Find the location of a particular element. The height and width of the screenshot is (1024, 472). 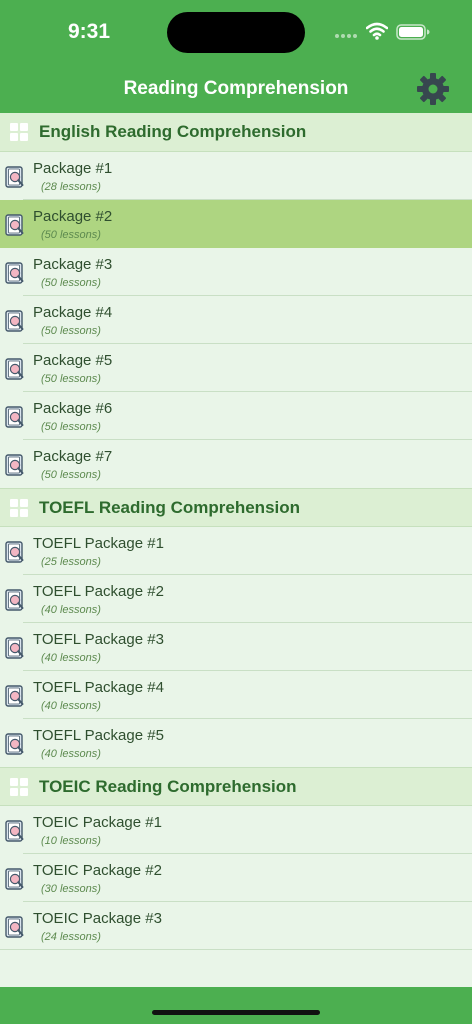

list-item: Package #7 (50 lessons) is located at coordinates (236, 464).